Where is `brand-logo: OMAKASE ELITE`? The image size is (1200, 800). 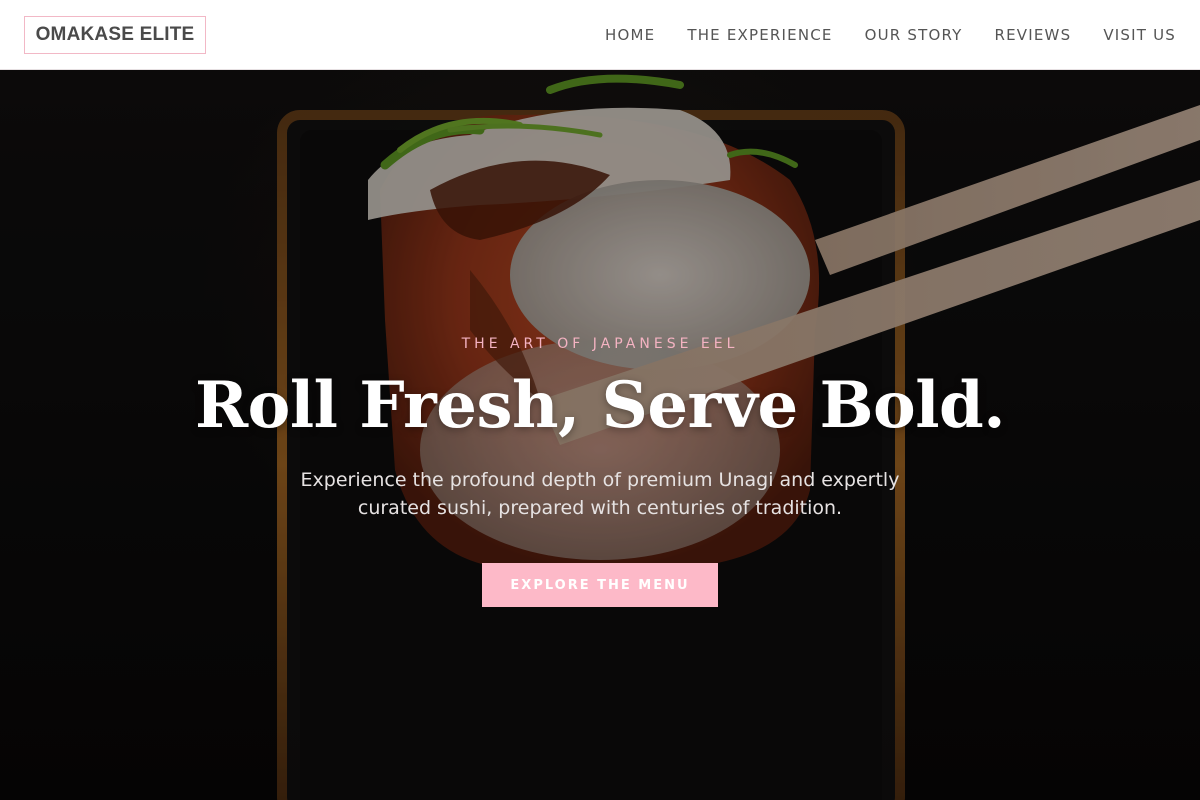
brand-logo: OMAKASE ELITE is located at coordinates (115, 35).